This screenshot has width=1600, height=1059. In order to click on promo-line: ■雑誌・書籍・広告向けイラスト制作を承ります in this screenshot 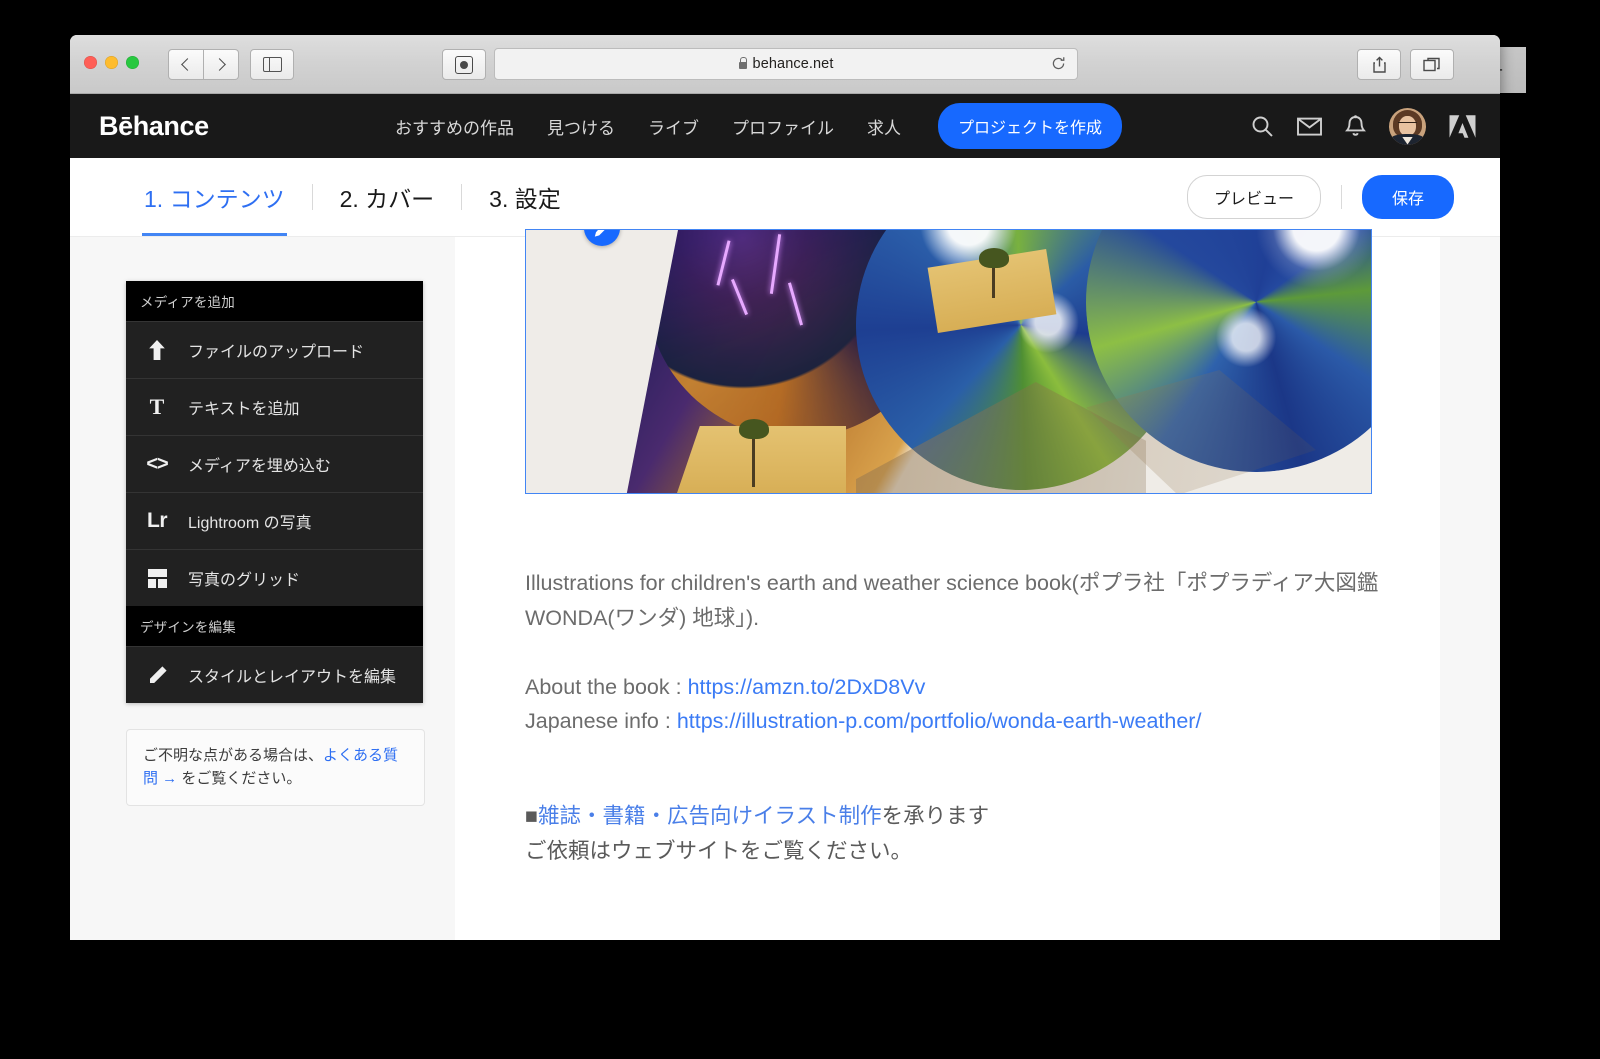, I will do `click(955, 816)`.